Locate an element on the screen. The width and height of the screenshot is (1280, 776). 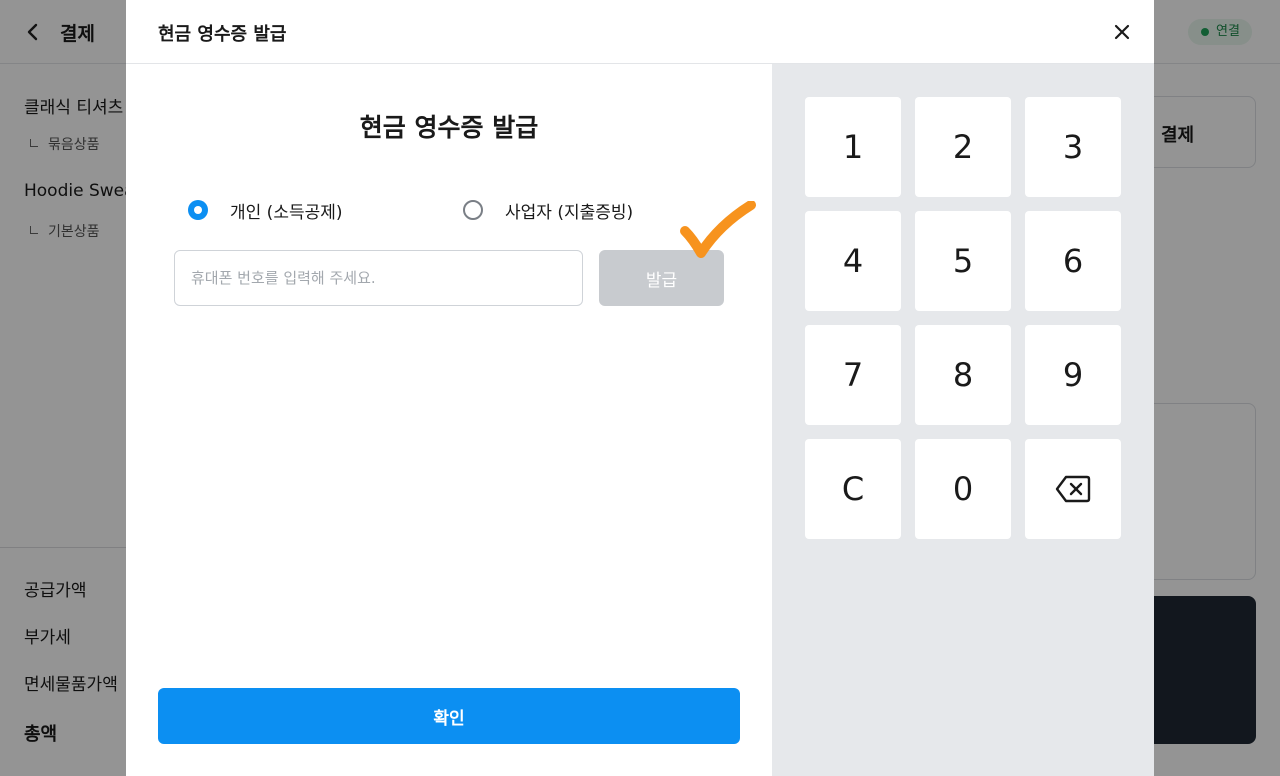
confirm-button: 확인 is located at coordinates (449, 716).